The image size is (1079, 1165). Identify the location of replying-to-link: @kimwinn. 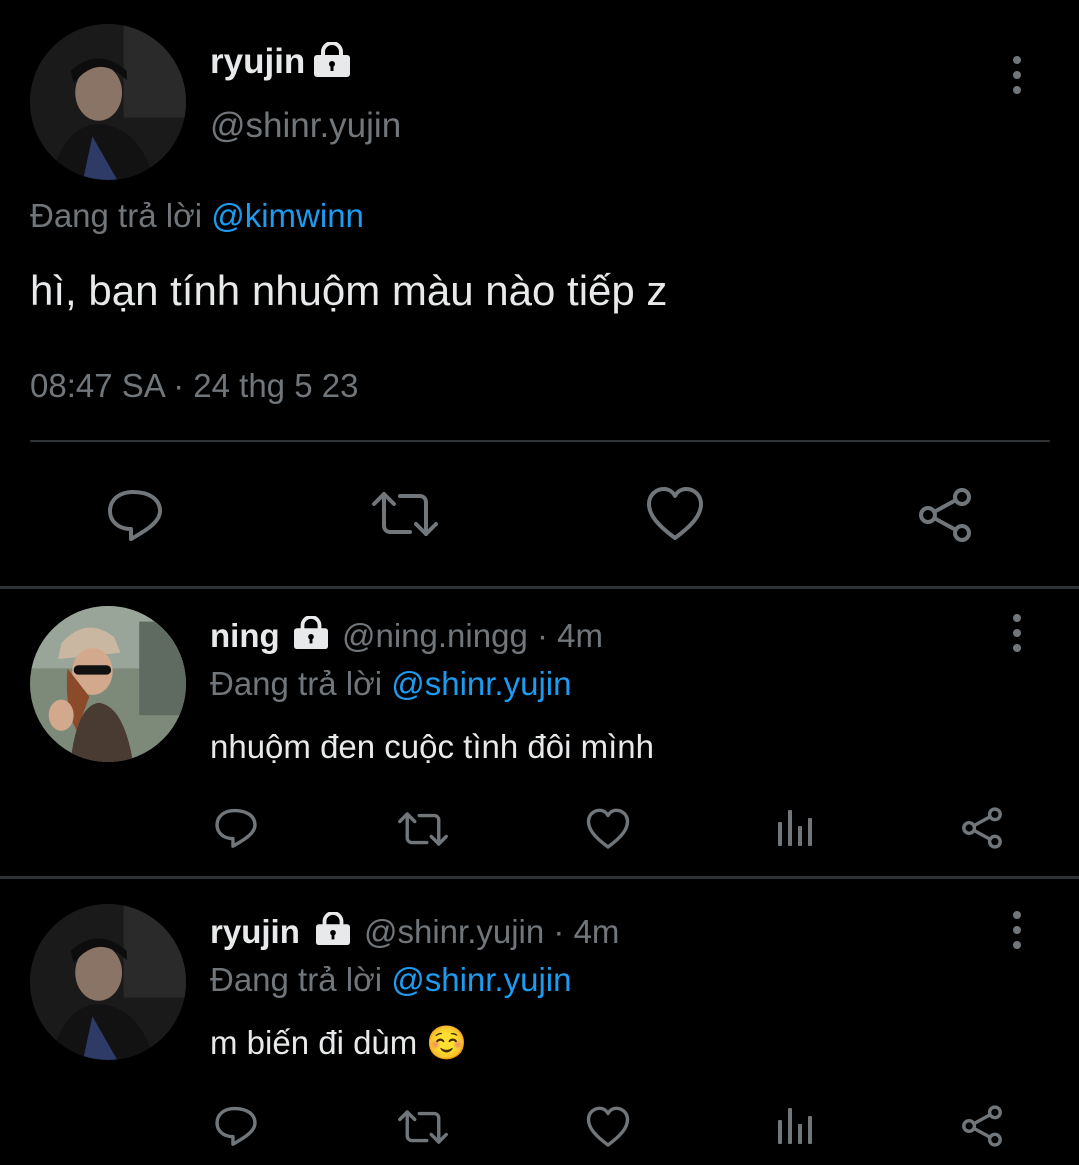
(287, 215).